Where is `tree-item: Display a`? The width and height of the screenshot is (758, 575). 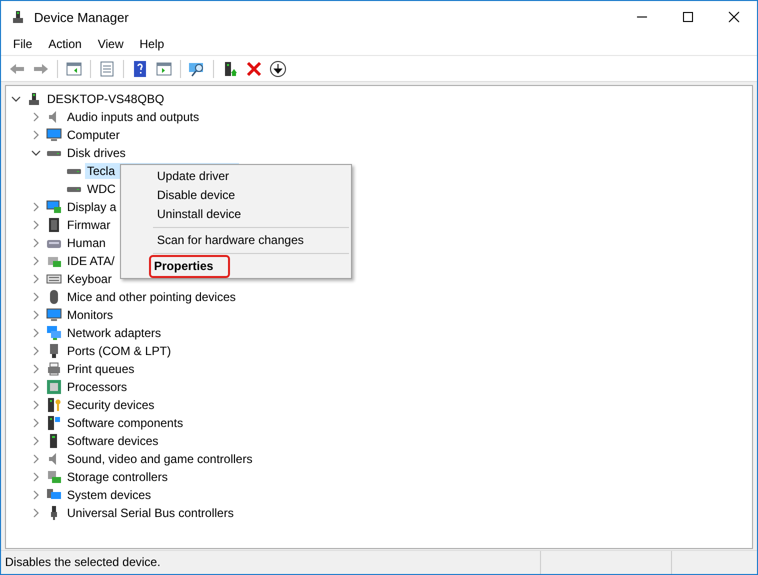 tree-item: Display a is located at coordinates (91, 207).